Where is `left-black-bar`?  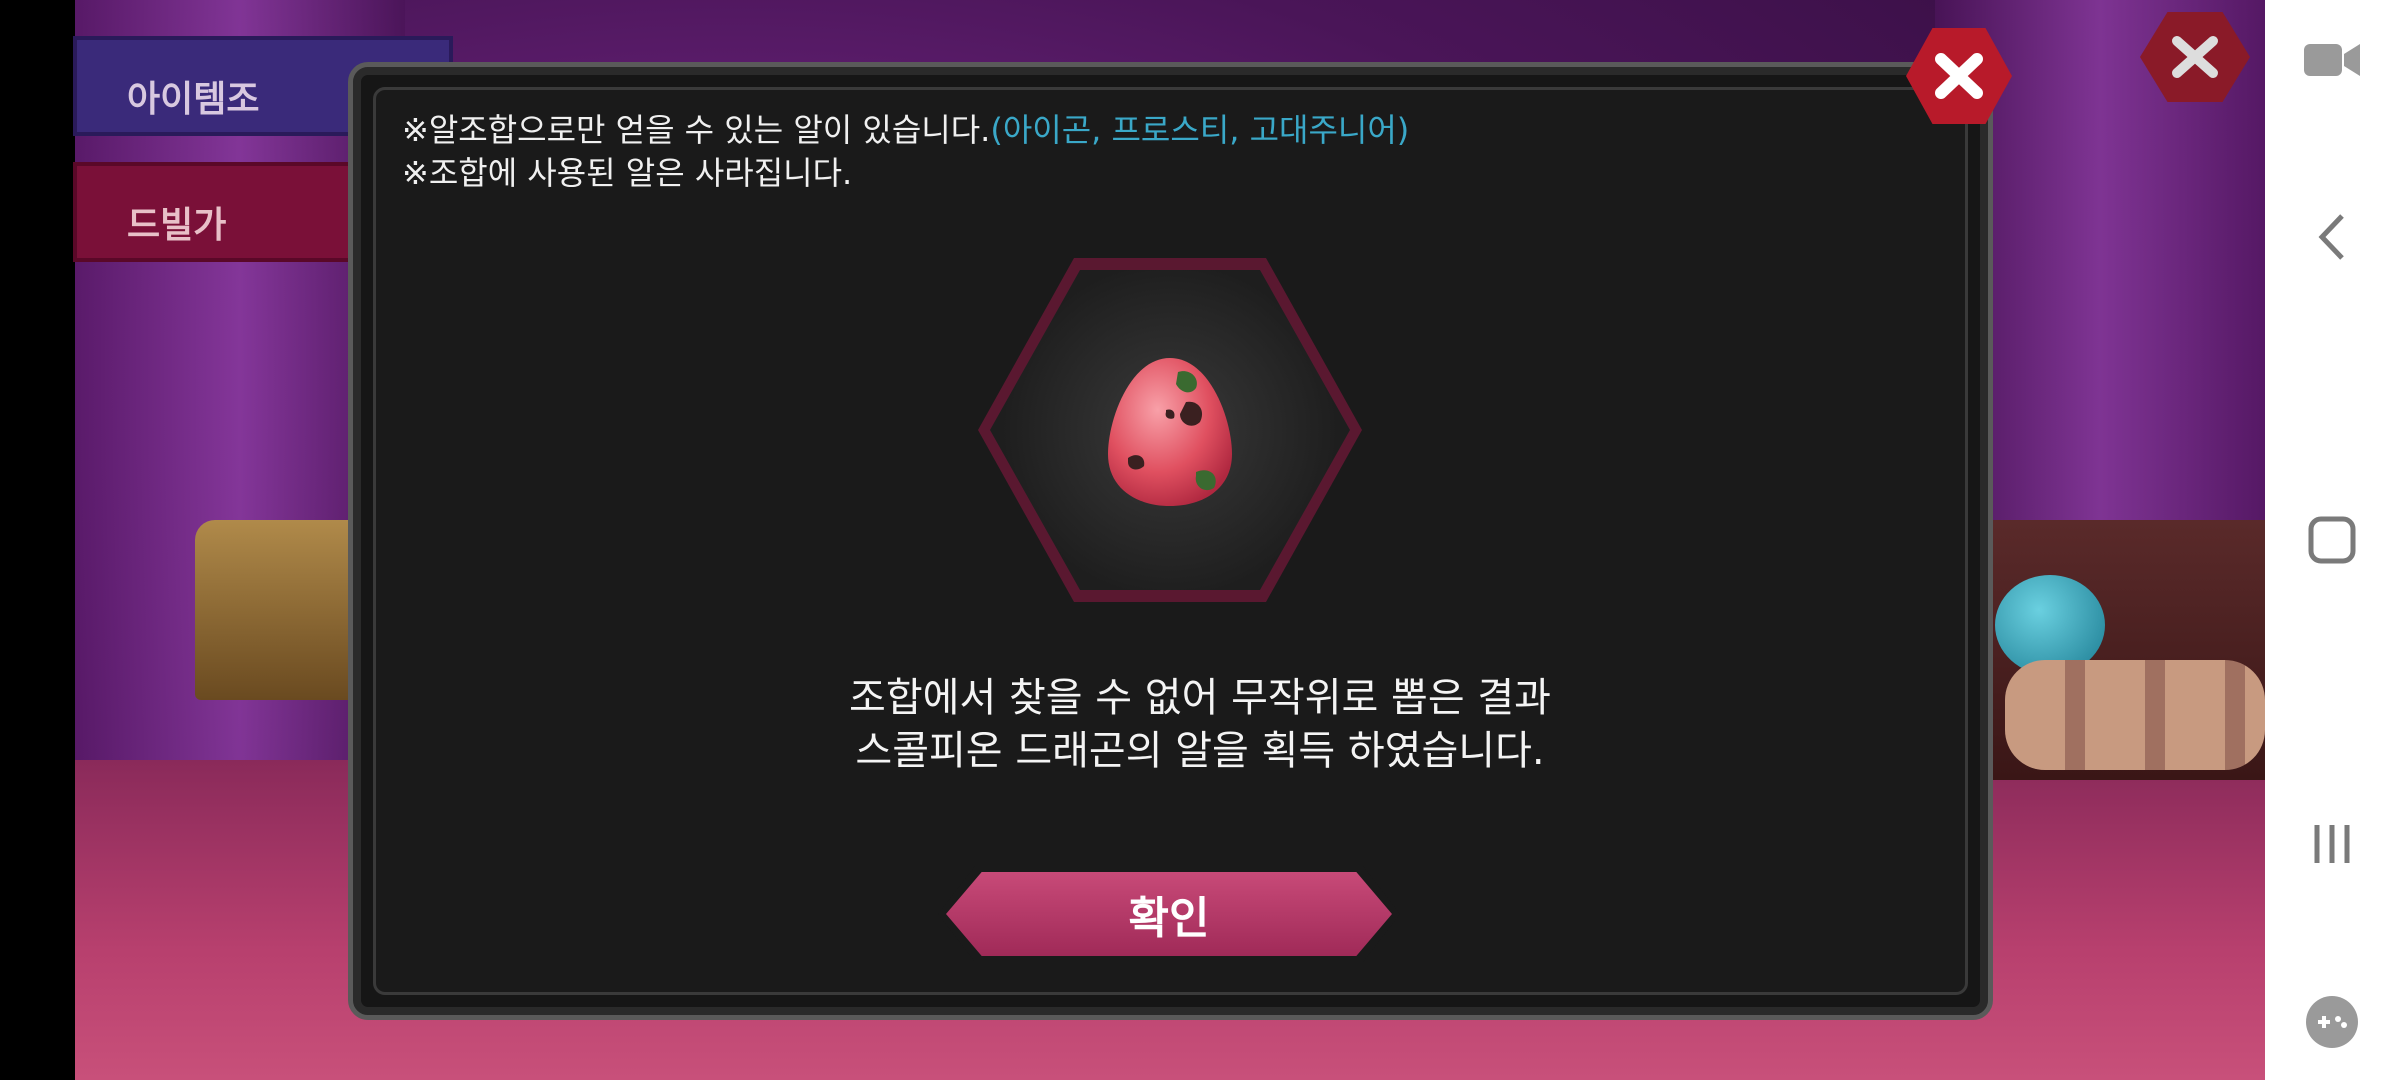
left-black-bar is located at coordinates (37, 540).